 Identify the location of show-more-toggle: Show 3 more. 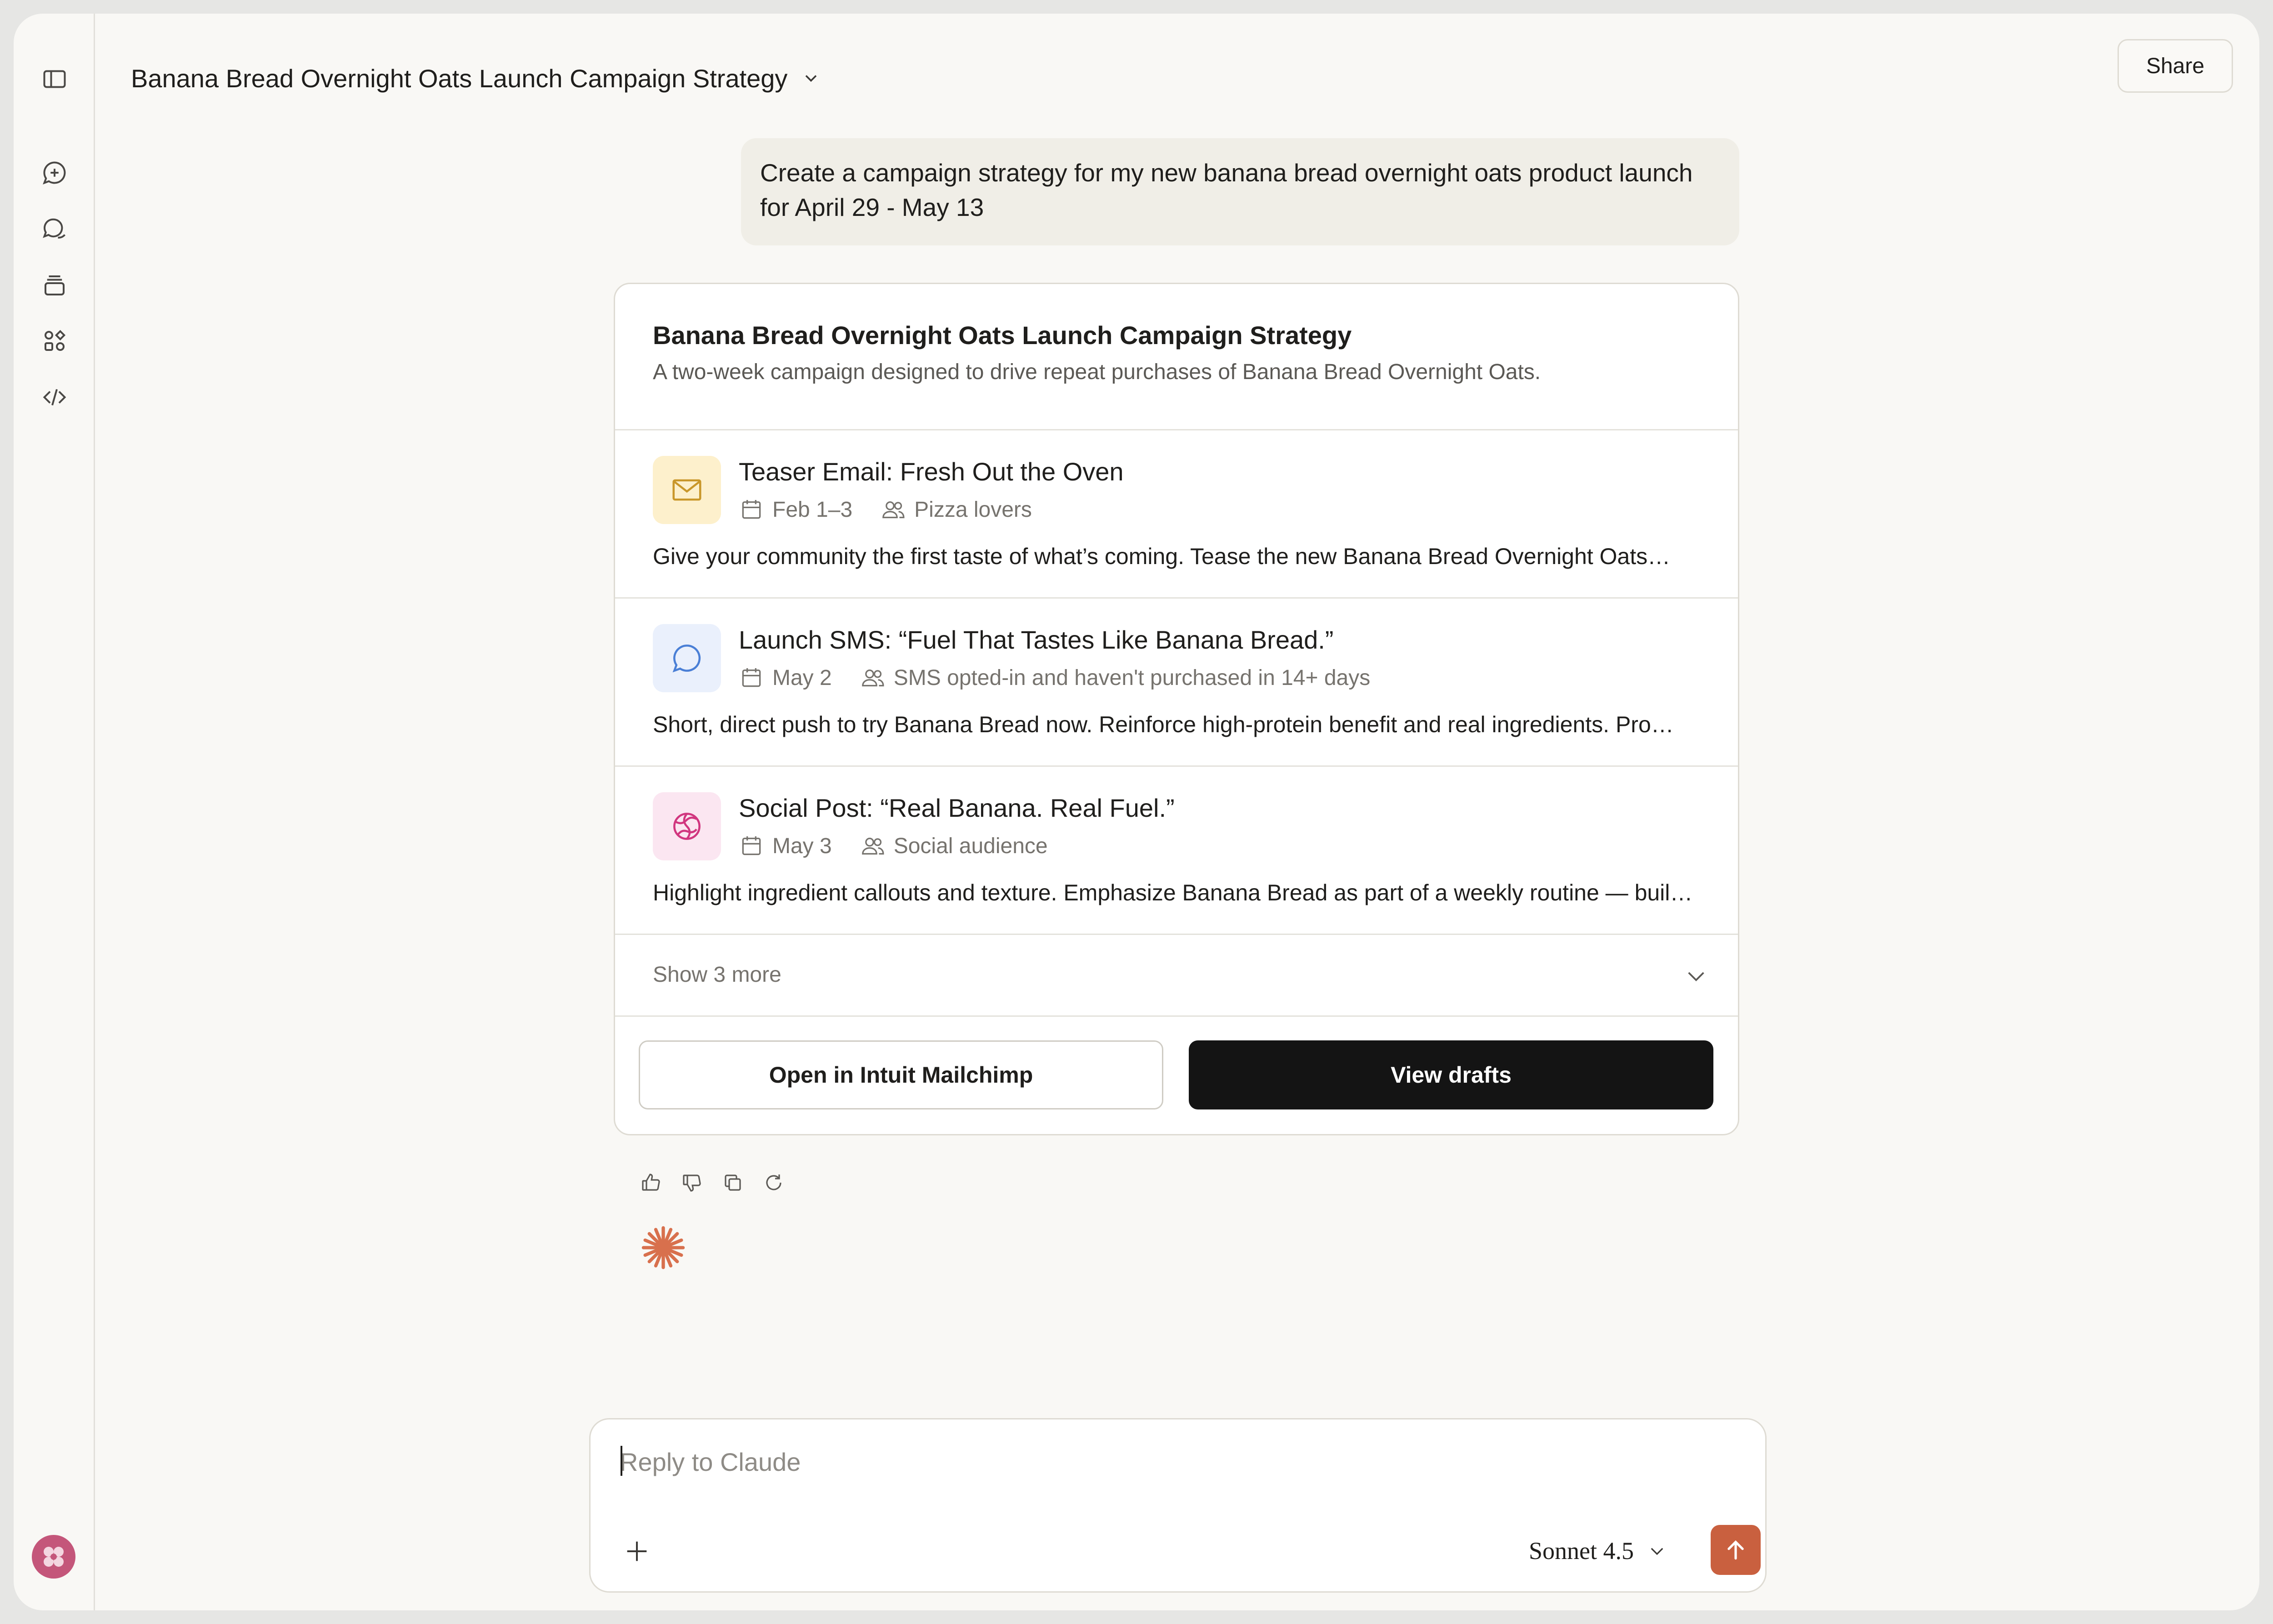
(1176, 976).